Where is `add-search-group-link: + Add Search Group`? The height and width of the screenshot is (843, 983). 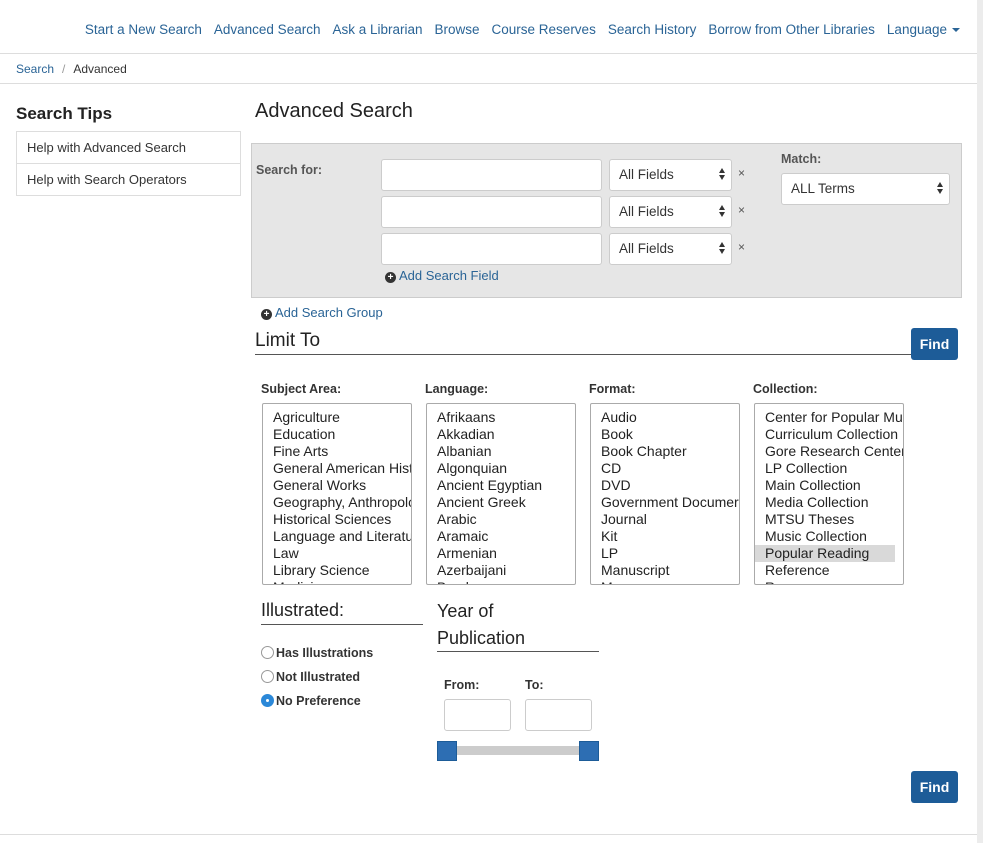 add-search-group-link: + Add Search Group is located at coordinates (322, 312).